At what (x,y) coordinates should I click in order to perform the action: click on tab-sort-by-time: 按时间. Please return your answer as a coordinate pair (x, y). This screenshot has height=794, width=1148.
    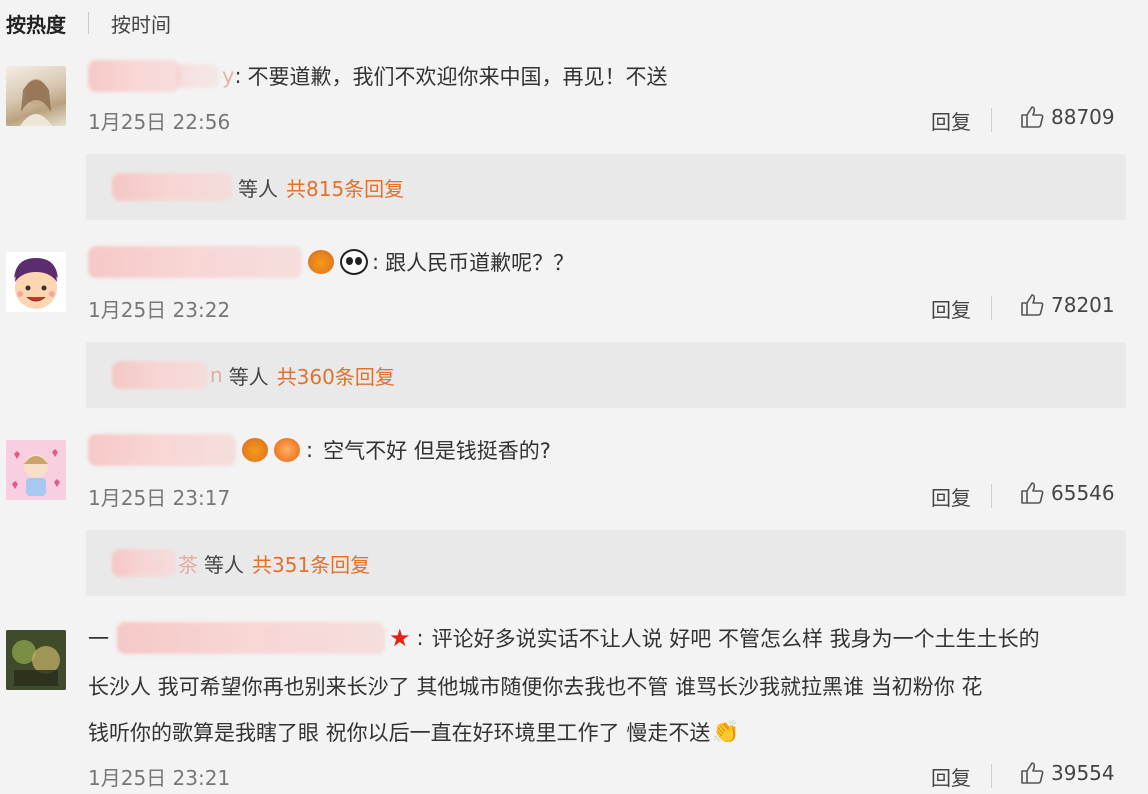
    Looking at the image, I should click on (141, 23).